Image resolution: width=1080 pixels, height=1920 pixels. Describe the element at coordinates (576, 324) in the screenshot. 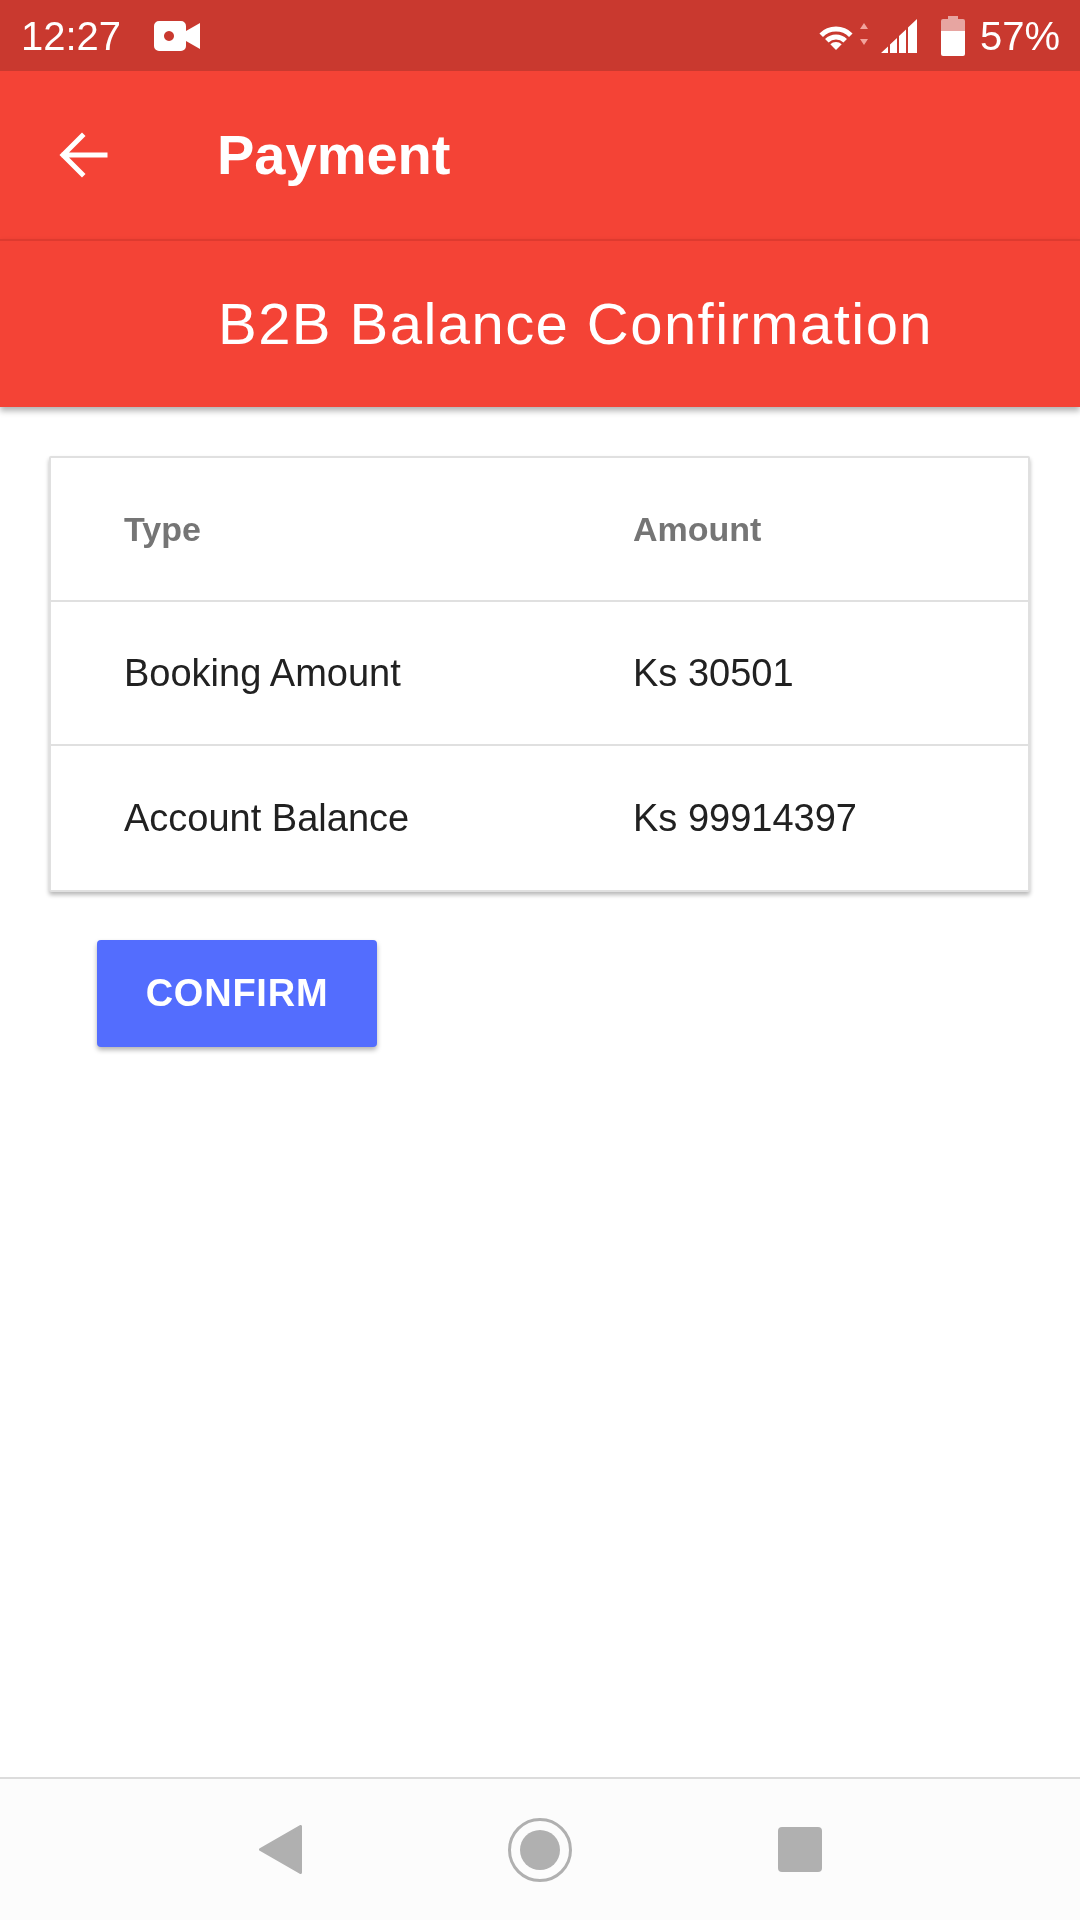

I see `subtitle-text: B2B Balance Confirmation` at that location.